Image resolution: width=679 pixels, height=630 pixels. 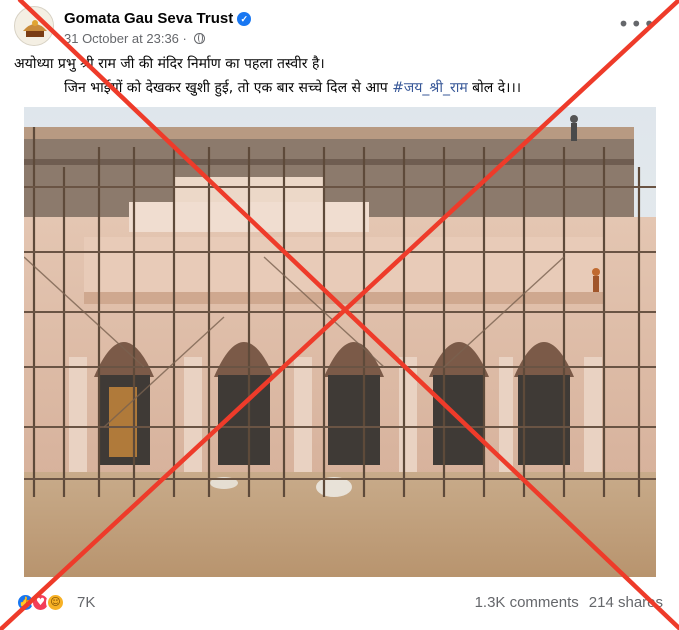 I want to click on comments-count: 1.3K comments, so click(x=527, y=602).